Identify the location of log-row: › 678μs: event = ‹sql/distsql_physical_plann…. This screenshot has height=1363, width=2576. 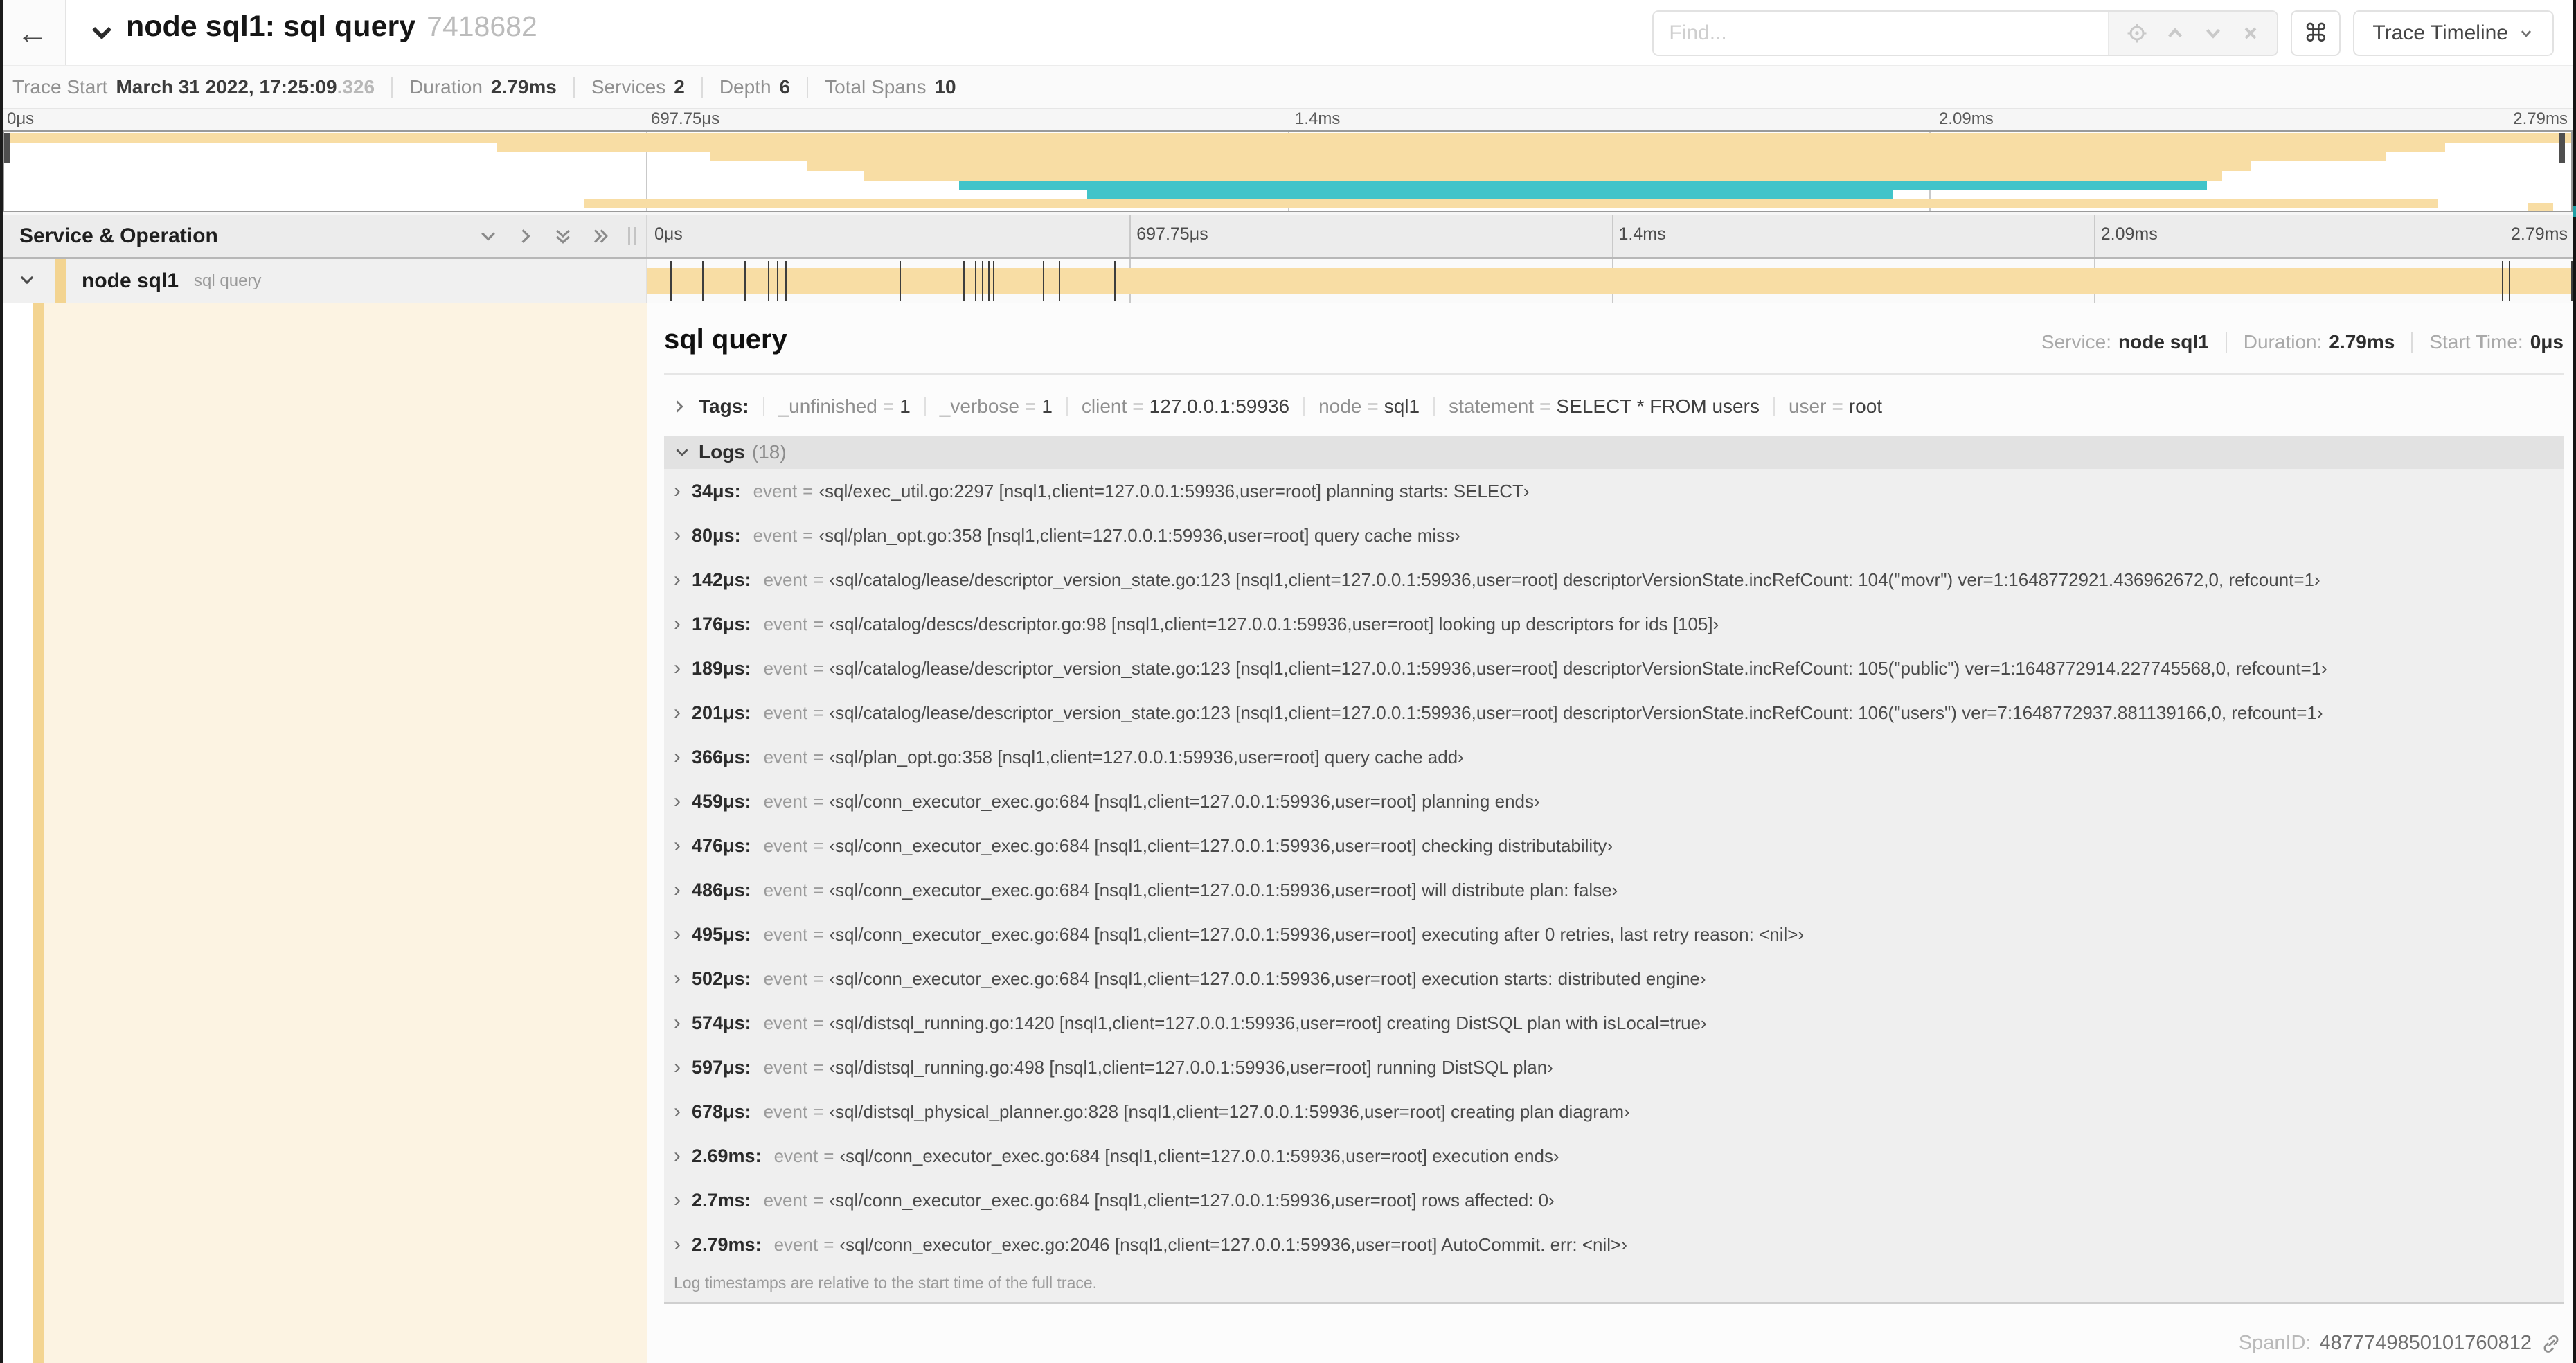
(1614, 1112).